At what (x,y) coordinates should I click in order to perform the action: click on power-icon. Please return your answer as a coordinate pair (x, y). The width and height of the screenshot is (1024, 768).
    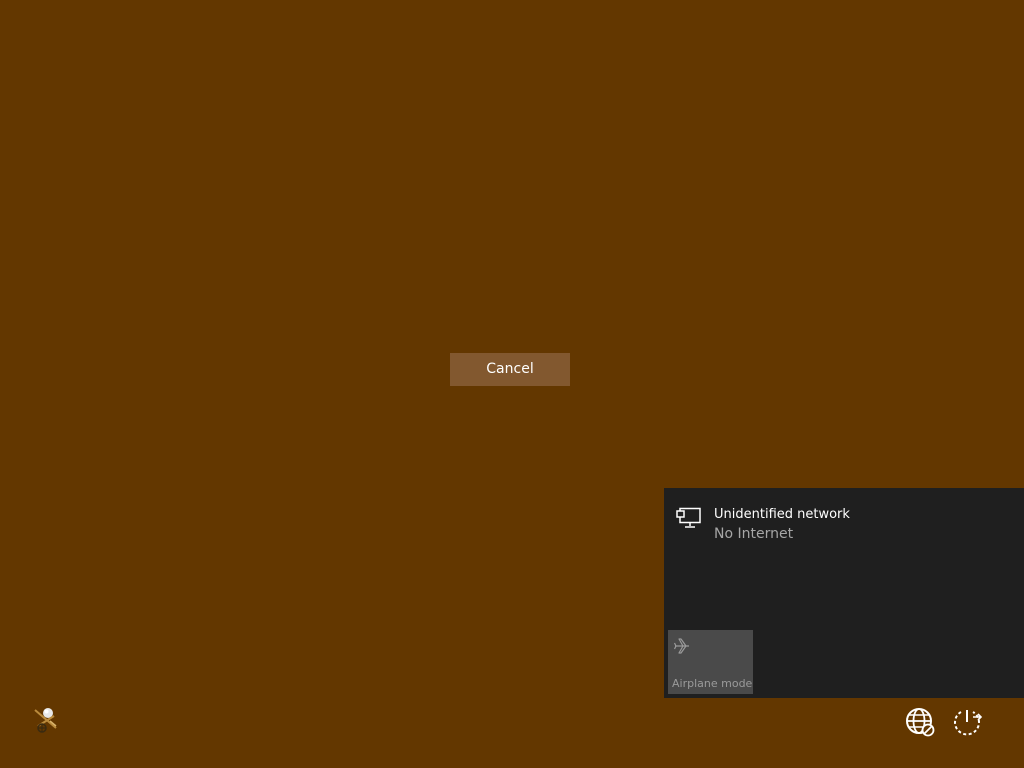
    Looking at the image, I should click on (967, 722).